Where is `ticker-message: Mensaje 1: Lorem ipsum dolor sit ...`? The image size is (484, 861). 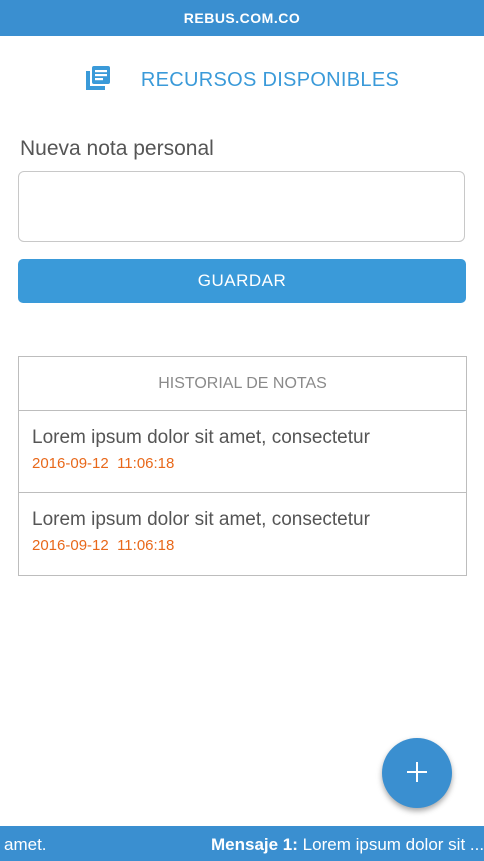
ticker-message: Mensaje 1: Lorem ipsum dolor sit ... is located at coordinates (347, 845).